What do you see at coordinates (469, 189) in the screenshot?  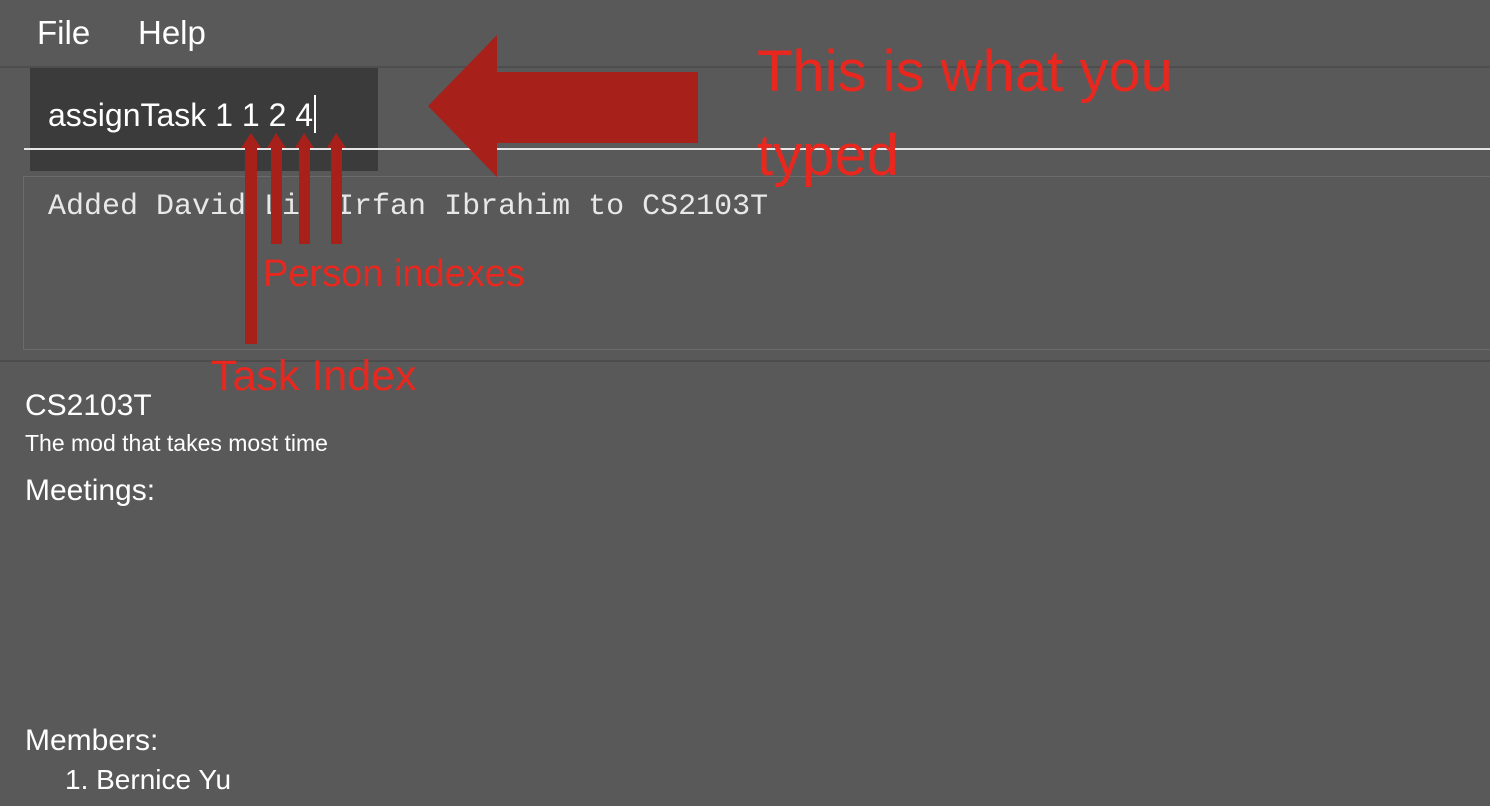 I see `annotation-overlay` at bounding box center [469, 189].